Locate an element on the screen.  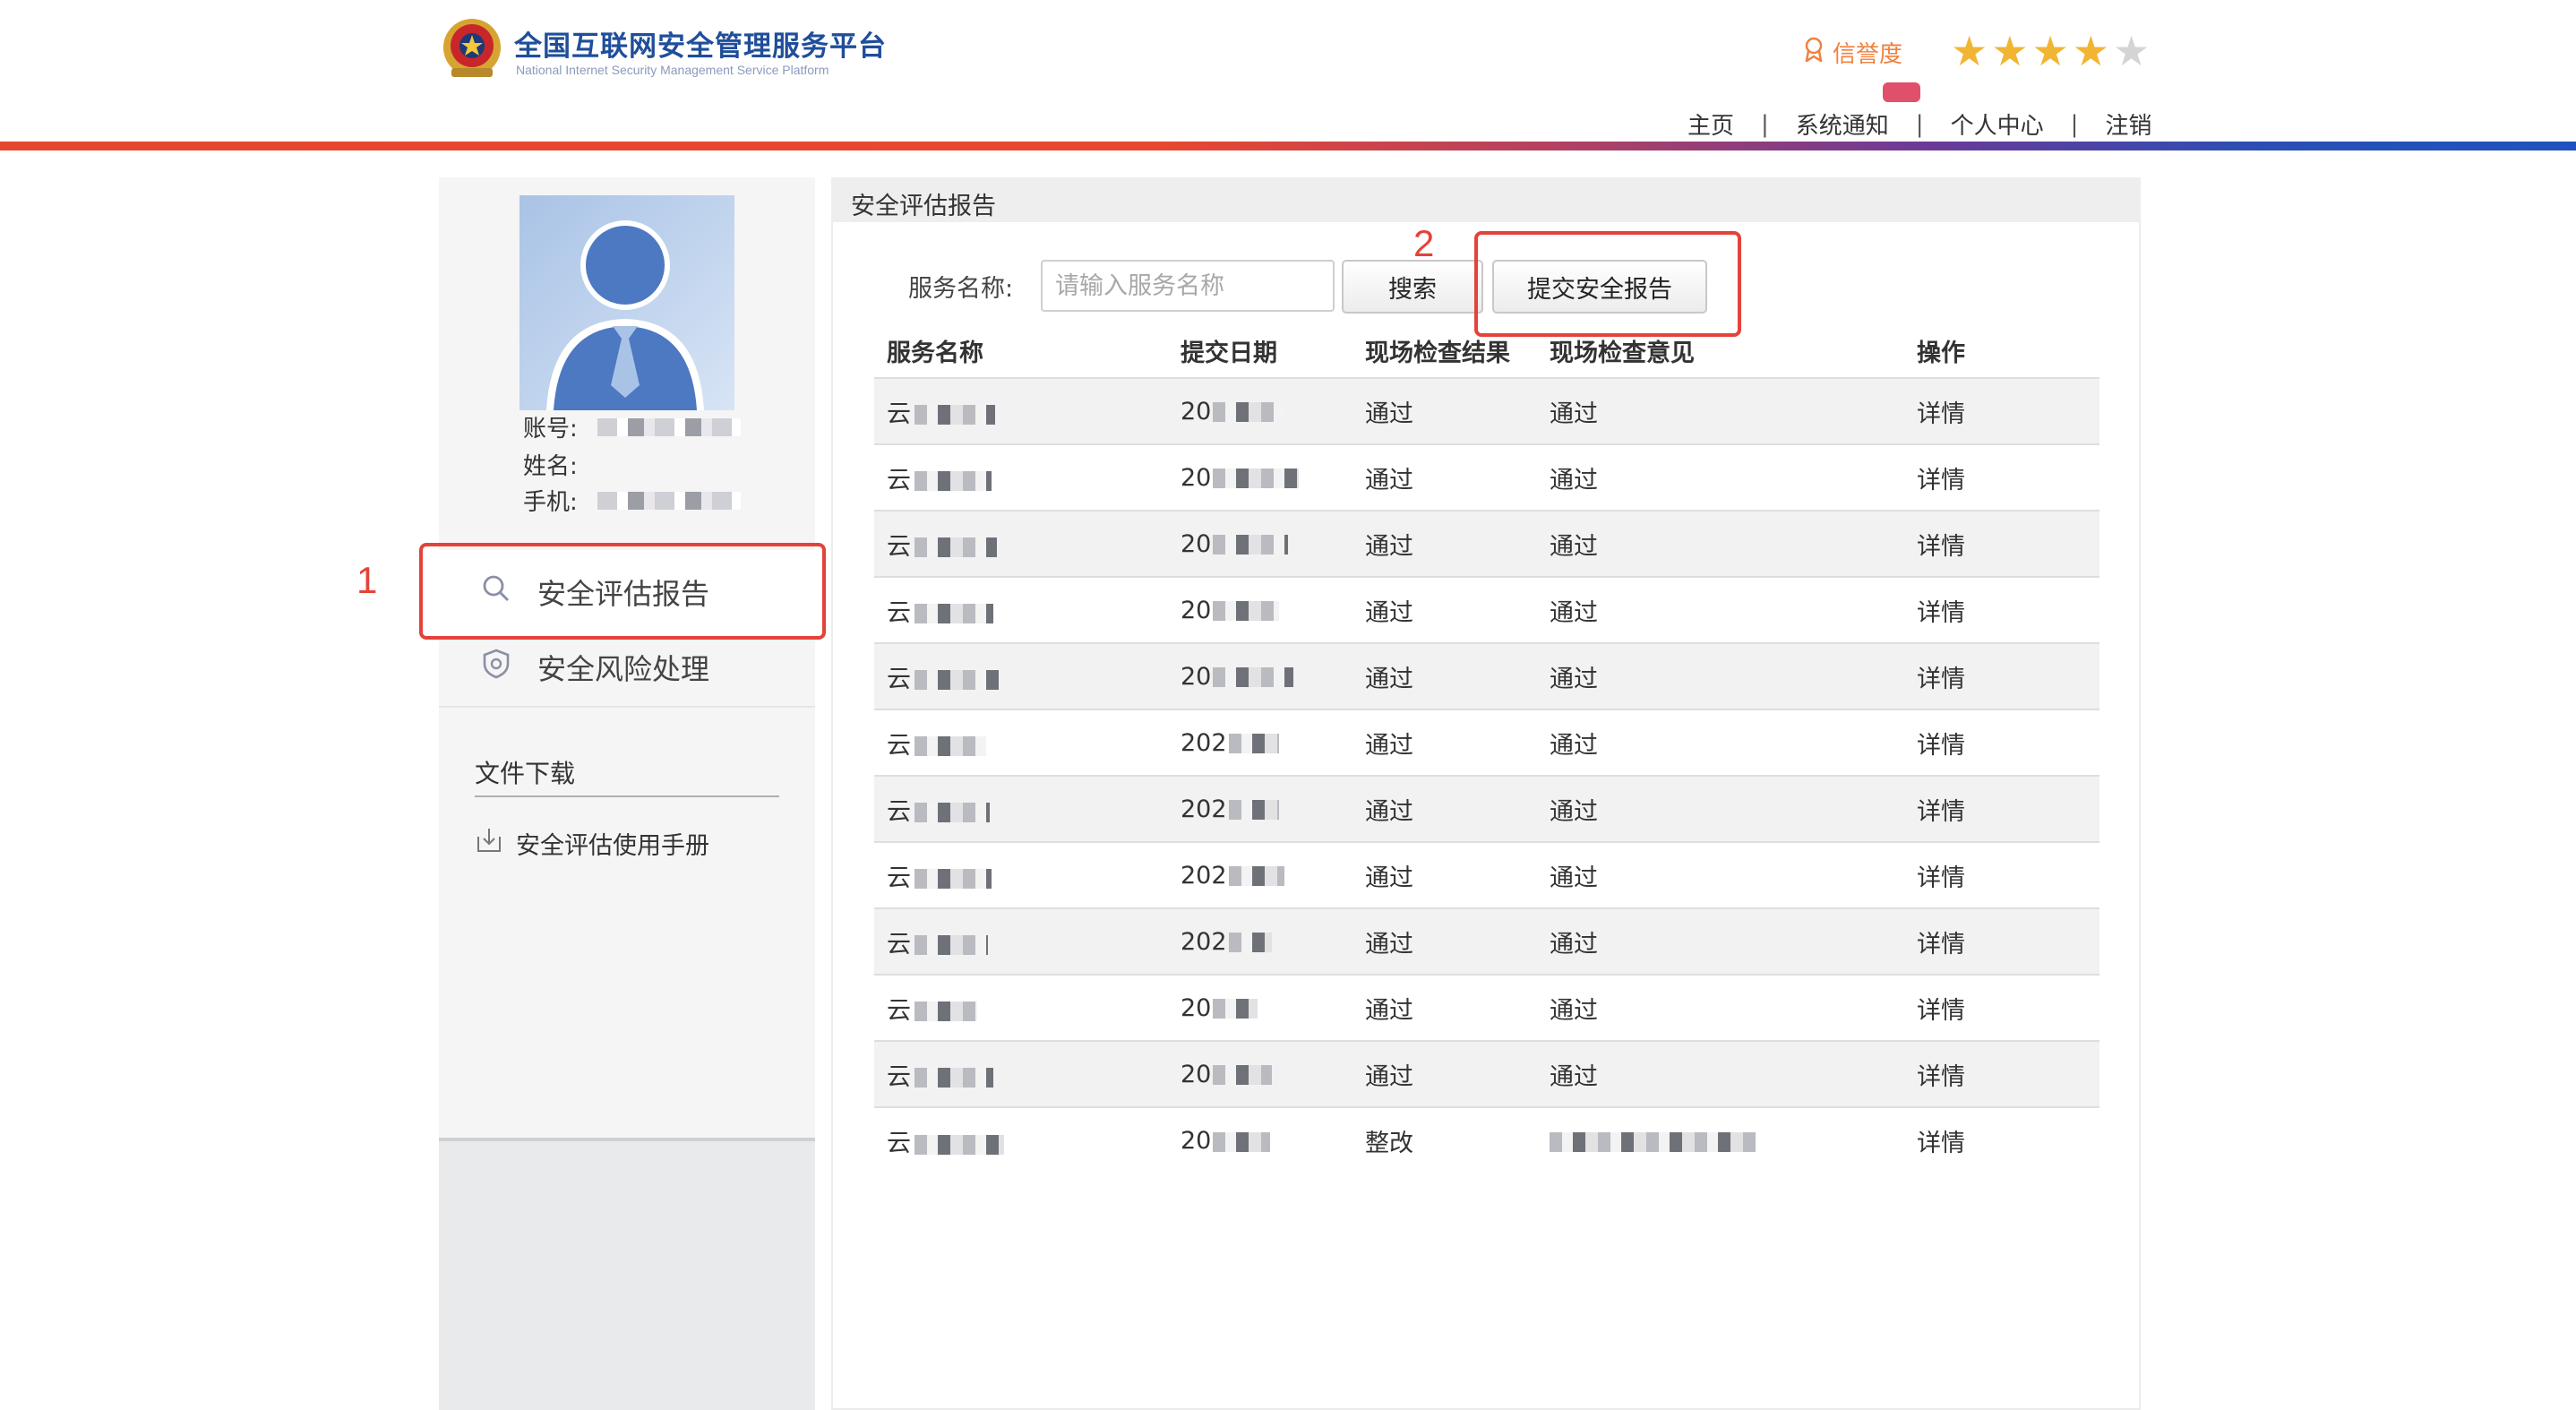
menu-divider is located at coordinates (627, 707).